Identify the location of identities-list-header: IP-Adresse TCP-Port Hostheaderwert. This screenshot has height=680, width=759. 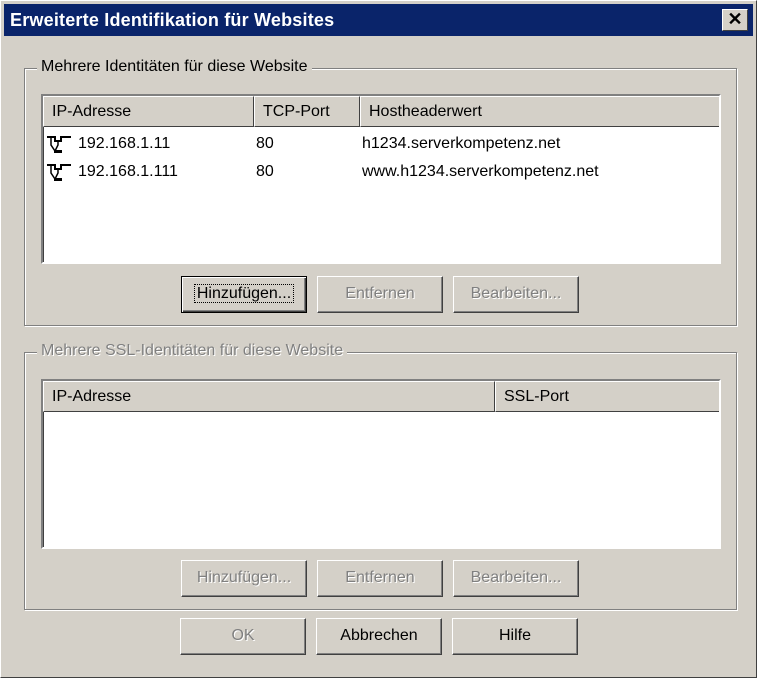
(381, 111).